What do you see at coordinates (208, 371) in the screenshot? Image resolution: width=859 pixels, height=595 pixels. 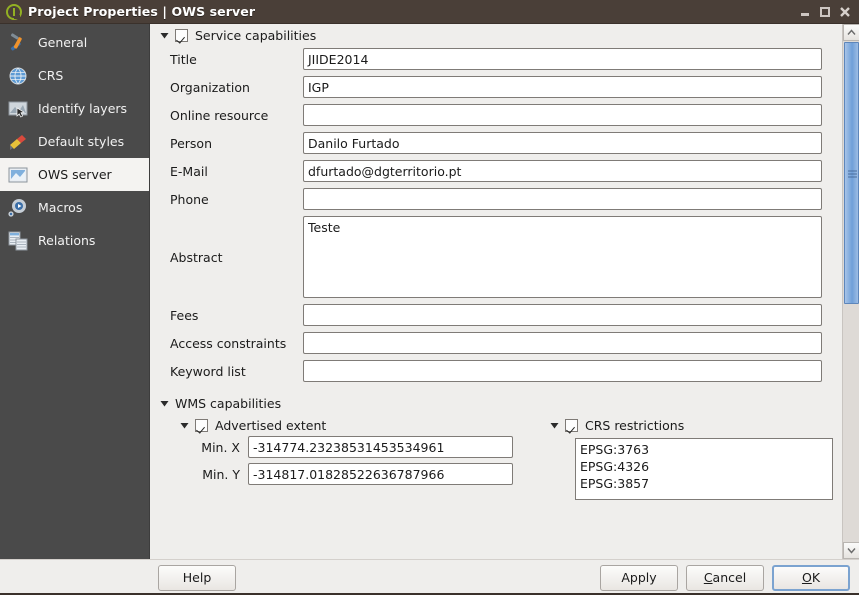 I see `keyword-list-label: Keyword list` at bounding box center [208, 371].